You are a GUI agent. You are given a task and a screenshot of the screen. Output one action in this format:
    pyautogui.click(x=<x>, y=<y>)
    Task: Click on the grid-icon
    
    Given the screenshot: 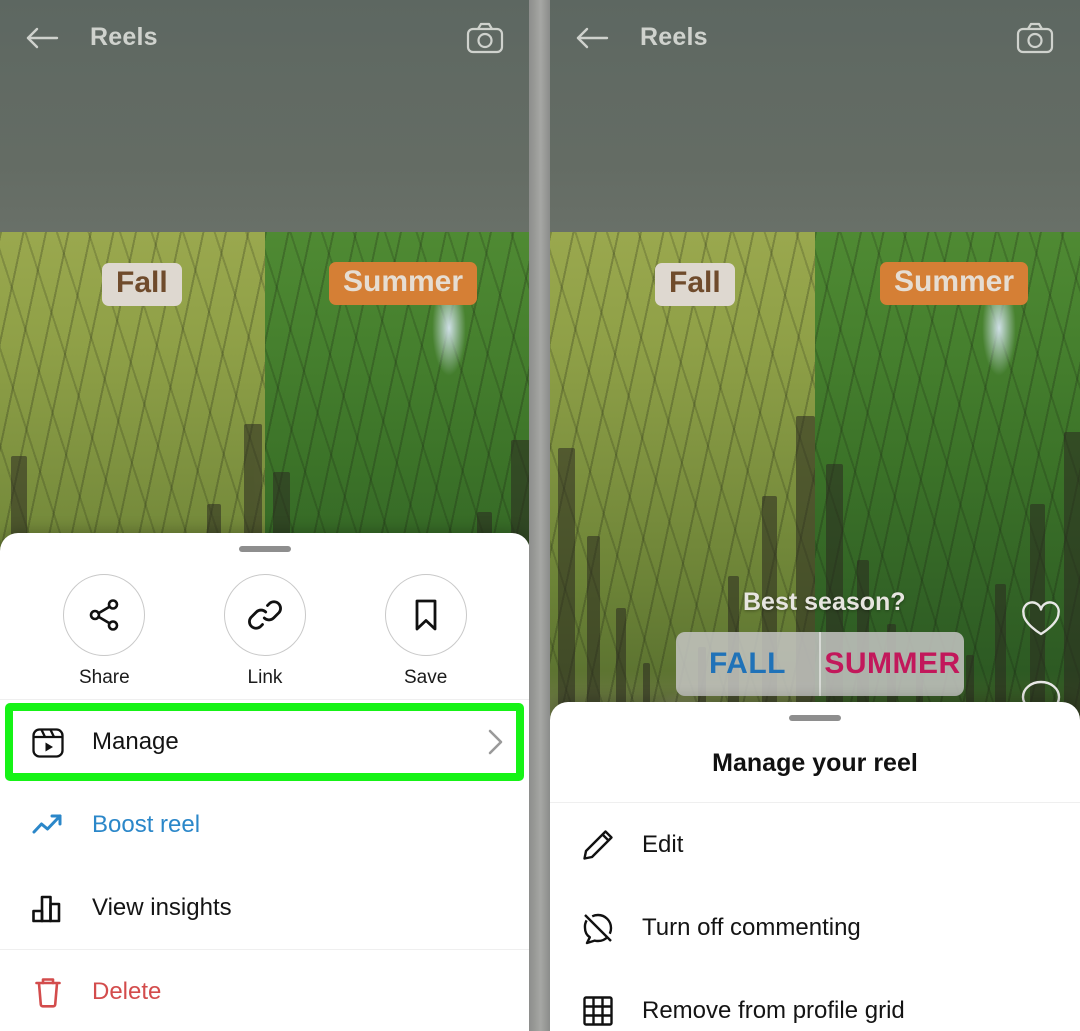 What is the action you would take?
    pyautogui.click(x=598, y=1011)
    